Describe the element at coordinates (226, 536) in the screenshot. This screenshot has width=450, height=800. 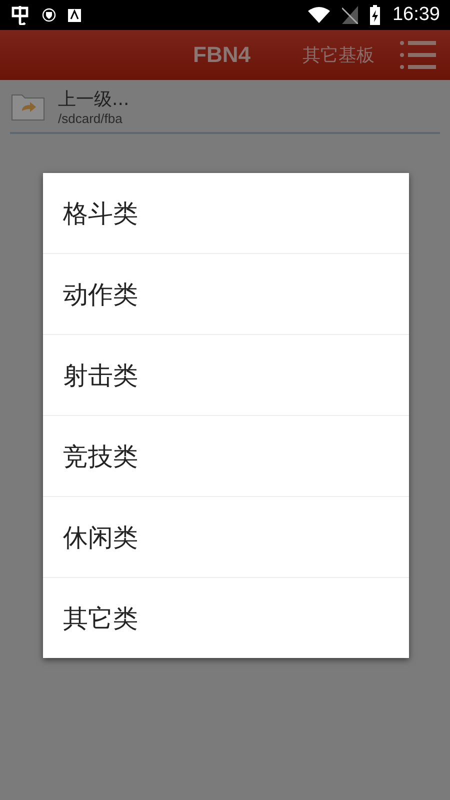
I see `category-item: 休闲类` at that location.